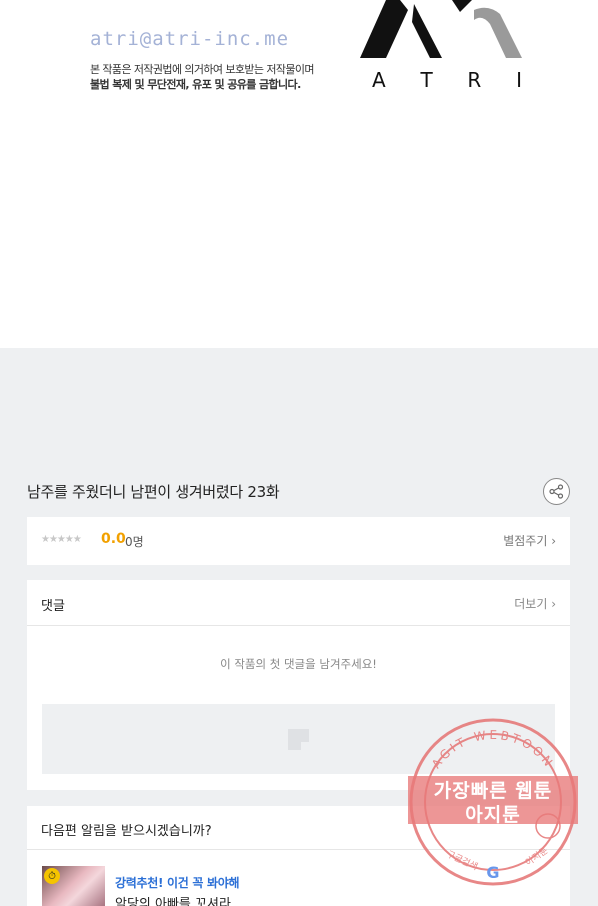  Describe the element at coordinates (462, 860) in the screenshot. I see `watermark-bottom-left: 구글검색` at that location.